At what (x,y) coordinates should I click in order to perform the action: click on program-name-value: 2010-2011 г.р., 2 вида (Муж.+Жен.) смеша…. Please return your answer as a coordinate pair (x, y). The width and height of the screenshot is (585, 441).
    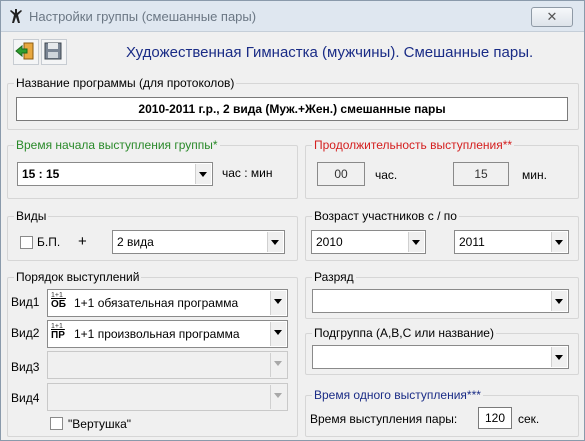
    Looking at the image, I should click on (292, 109).